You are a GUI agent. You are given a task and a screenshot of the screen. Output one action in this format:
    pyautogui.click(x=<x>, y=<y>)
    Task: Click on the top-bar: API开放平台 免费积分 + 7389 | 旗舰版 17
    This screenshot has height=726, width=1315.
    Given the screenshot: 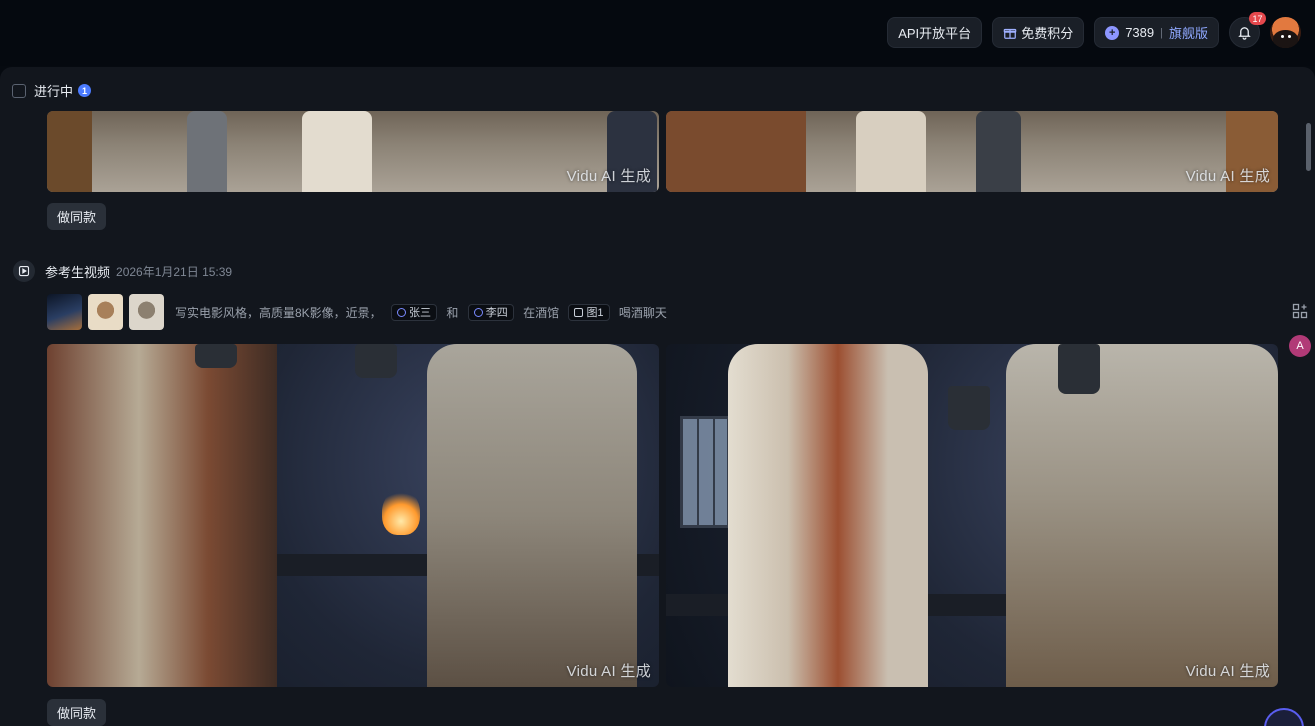 What is the action you would take?
    pyautogui.click(x=657, y=33)
    